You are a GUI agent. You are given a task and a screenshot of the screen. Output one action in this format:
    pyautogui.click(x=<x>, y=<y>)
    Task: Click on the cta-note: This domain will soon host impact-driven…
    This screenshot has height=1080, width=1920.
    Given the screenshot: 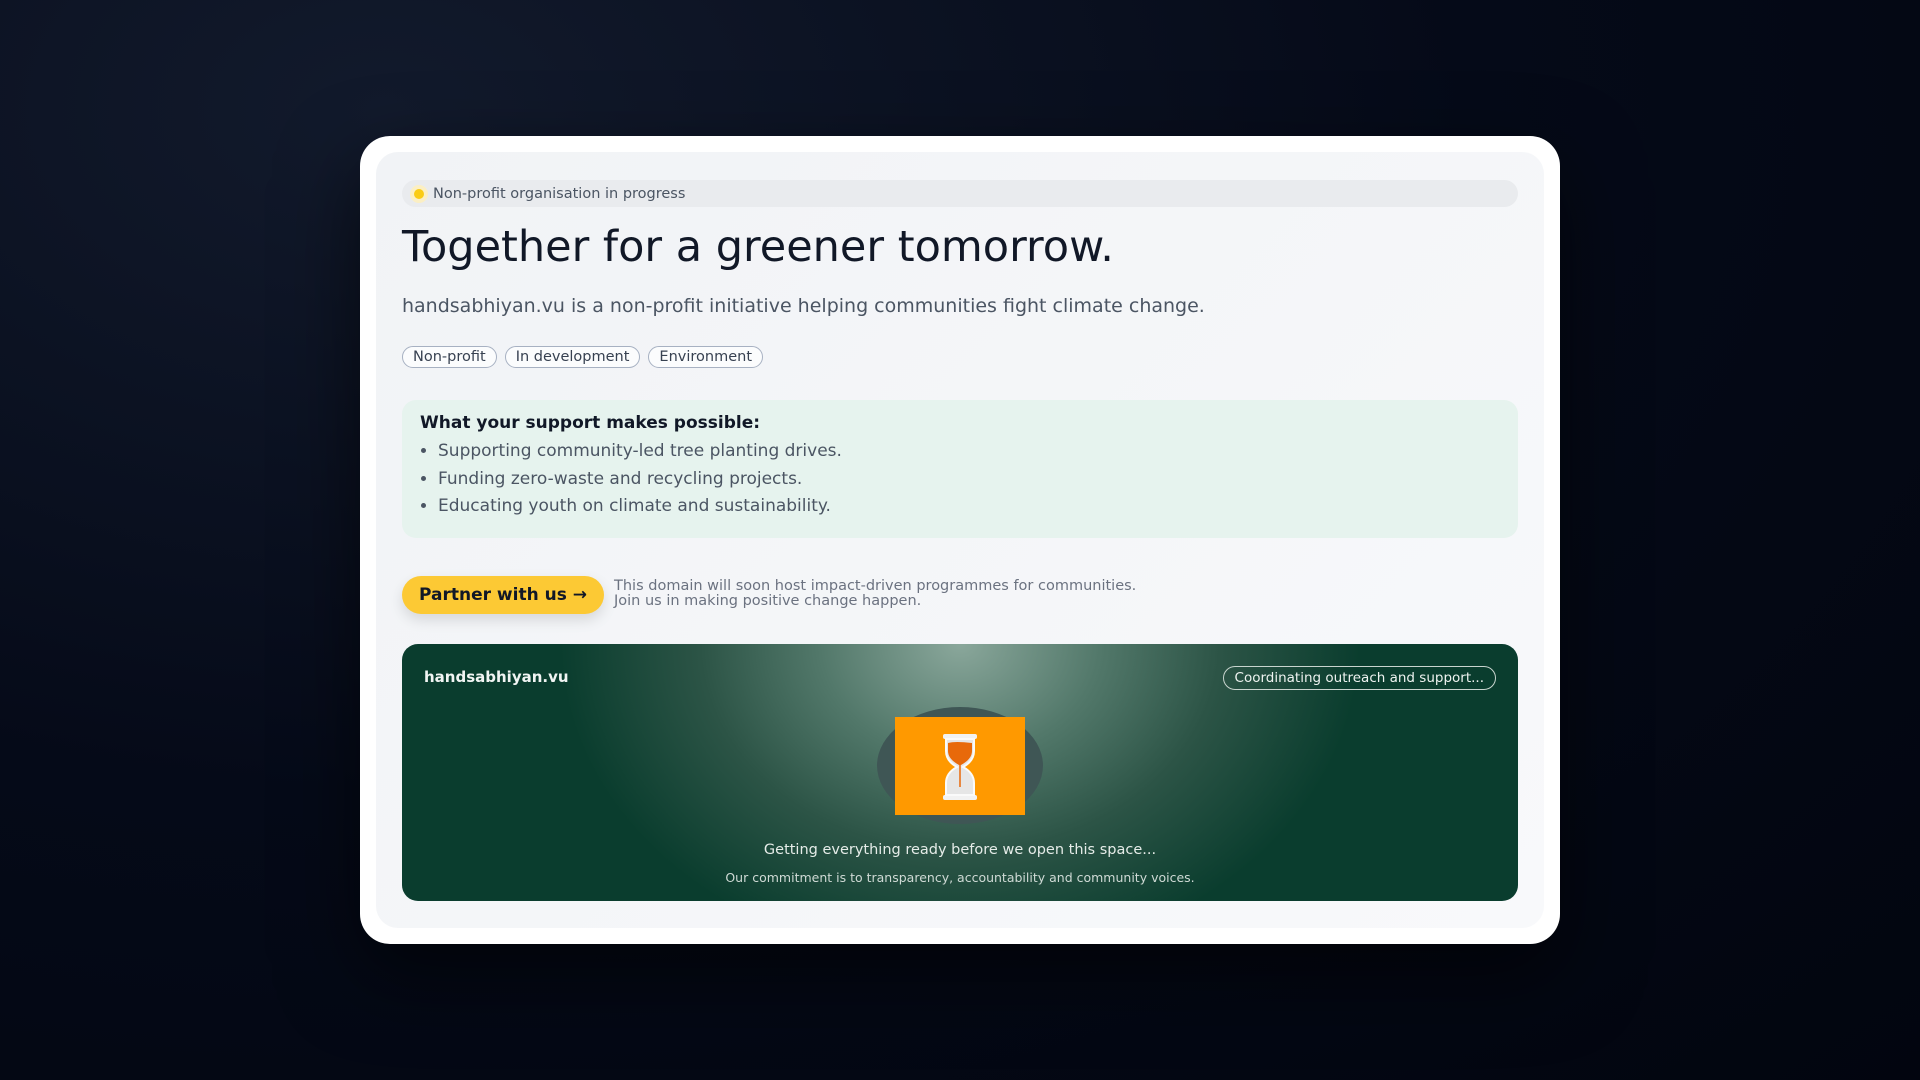 What is the action you would take?
    pyautogui.click(x=875, y=594)
    